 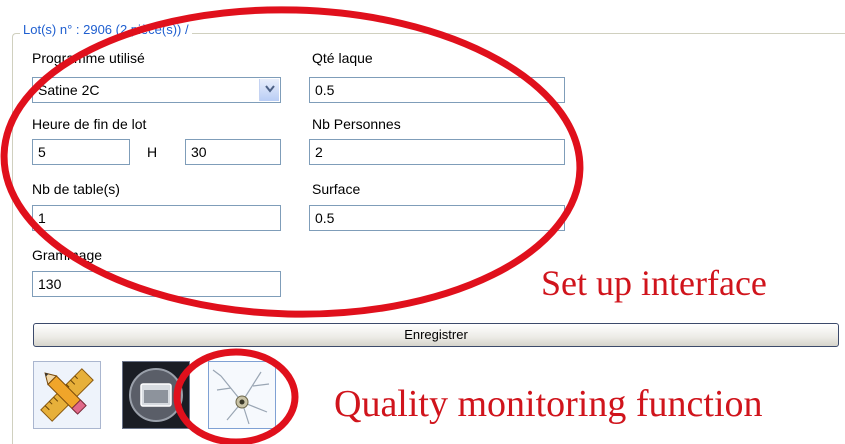 What do you see at coordinates (269, 90) in the screenshot?
I see `chevron-down-icon` at bounding box center [269, 90].